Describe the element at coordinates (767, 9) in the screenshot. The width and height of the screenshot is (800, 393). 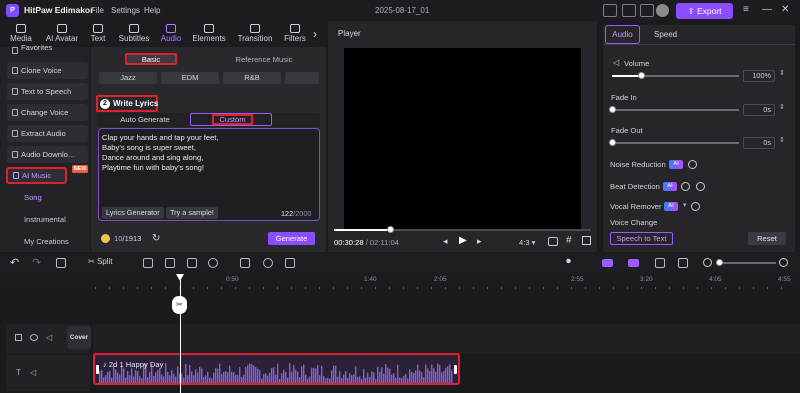
I see `minimize-icon: —` at that location.